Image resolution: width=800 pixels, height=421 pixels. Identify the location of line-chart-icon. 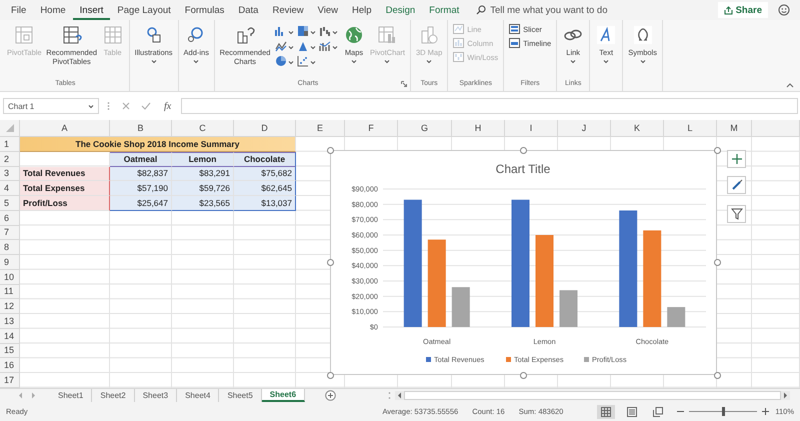
(284, 46).